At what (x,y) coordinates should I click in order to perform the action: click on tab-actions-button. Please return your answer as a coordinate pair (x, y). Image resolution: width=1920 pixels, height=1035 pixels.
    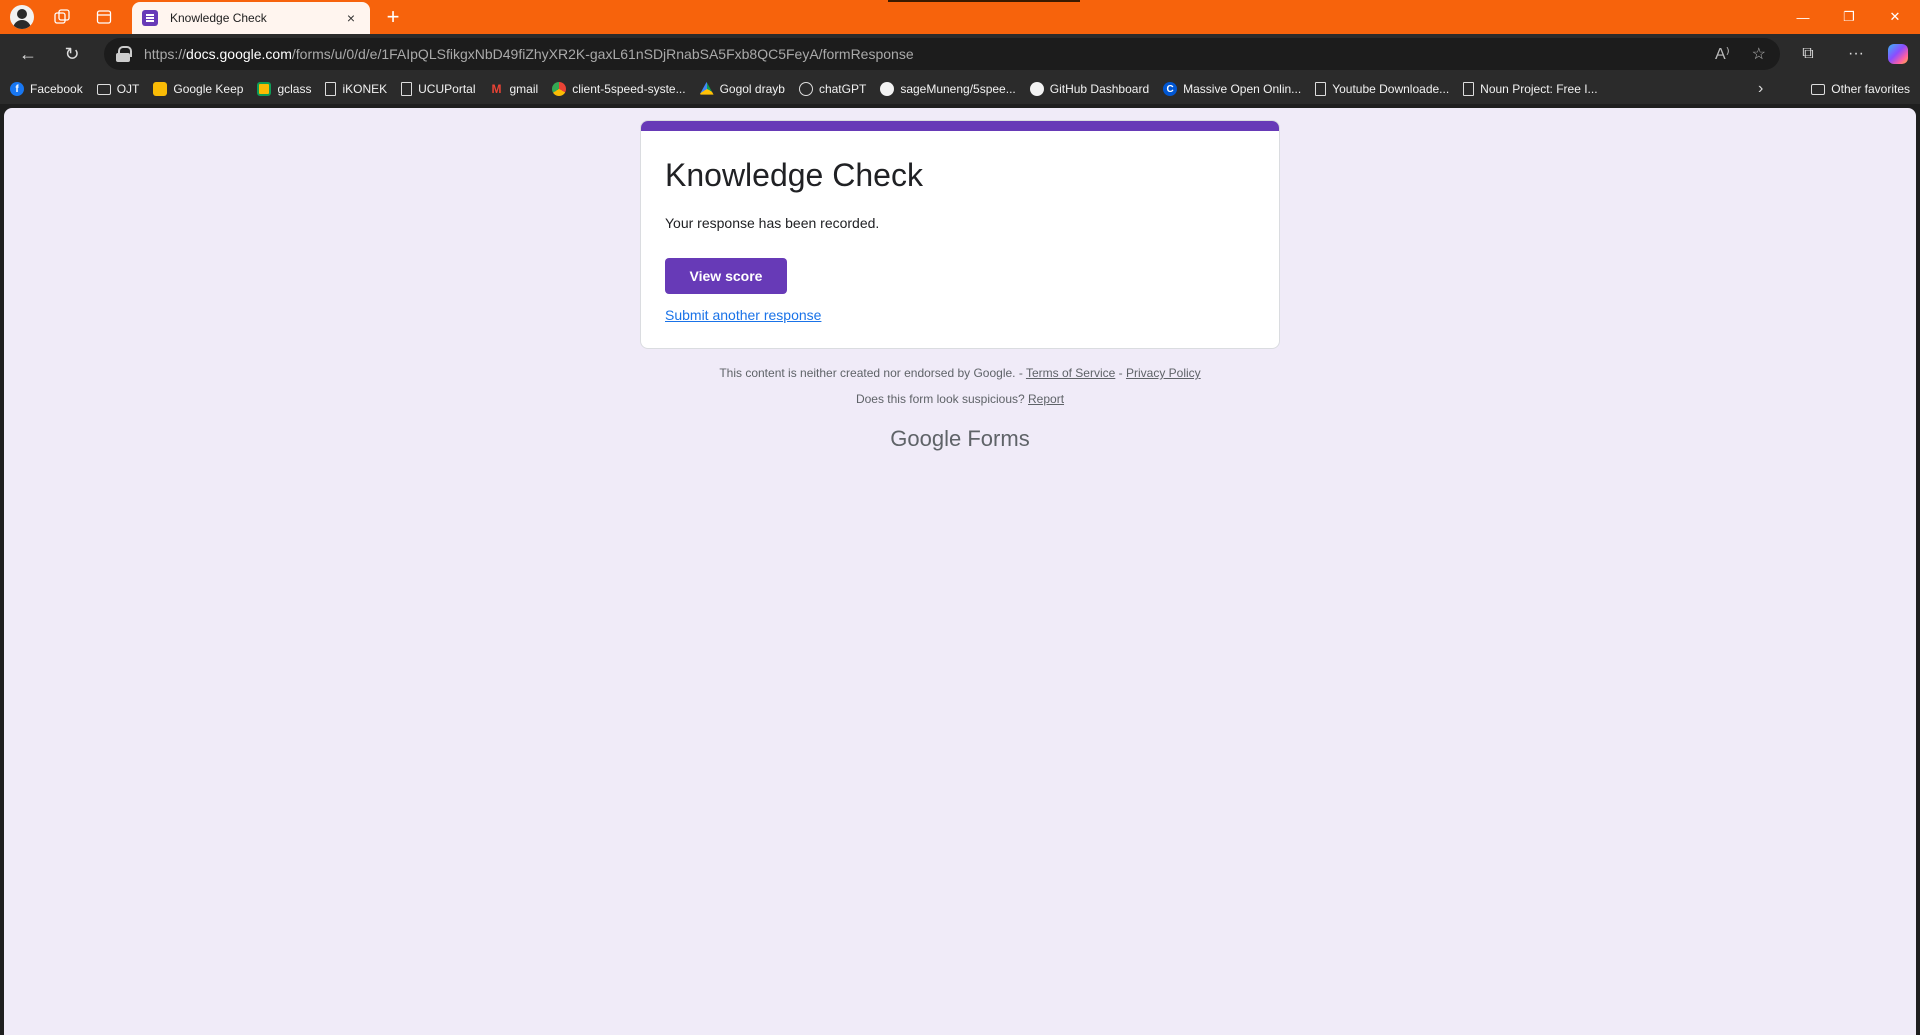
    Looking at the image, I should click on (104, 17).